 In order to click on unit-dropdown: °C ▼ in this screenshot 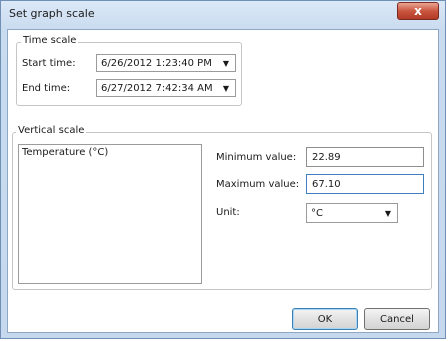, I will do `click(352, 213)`.